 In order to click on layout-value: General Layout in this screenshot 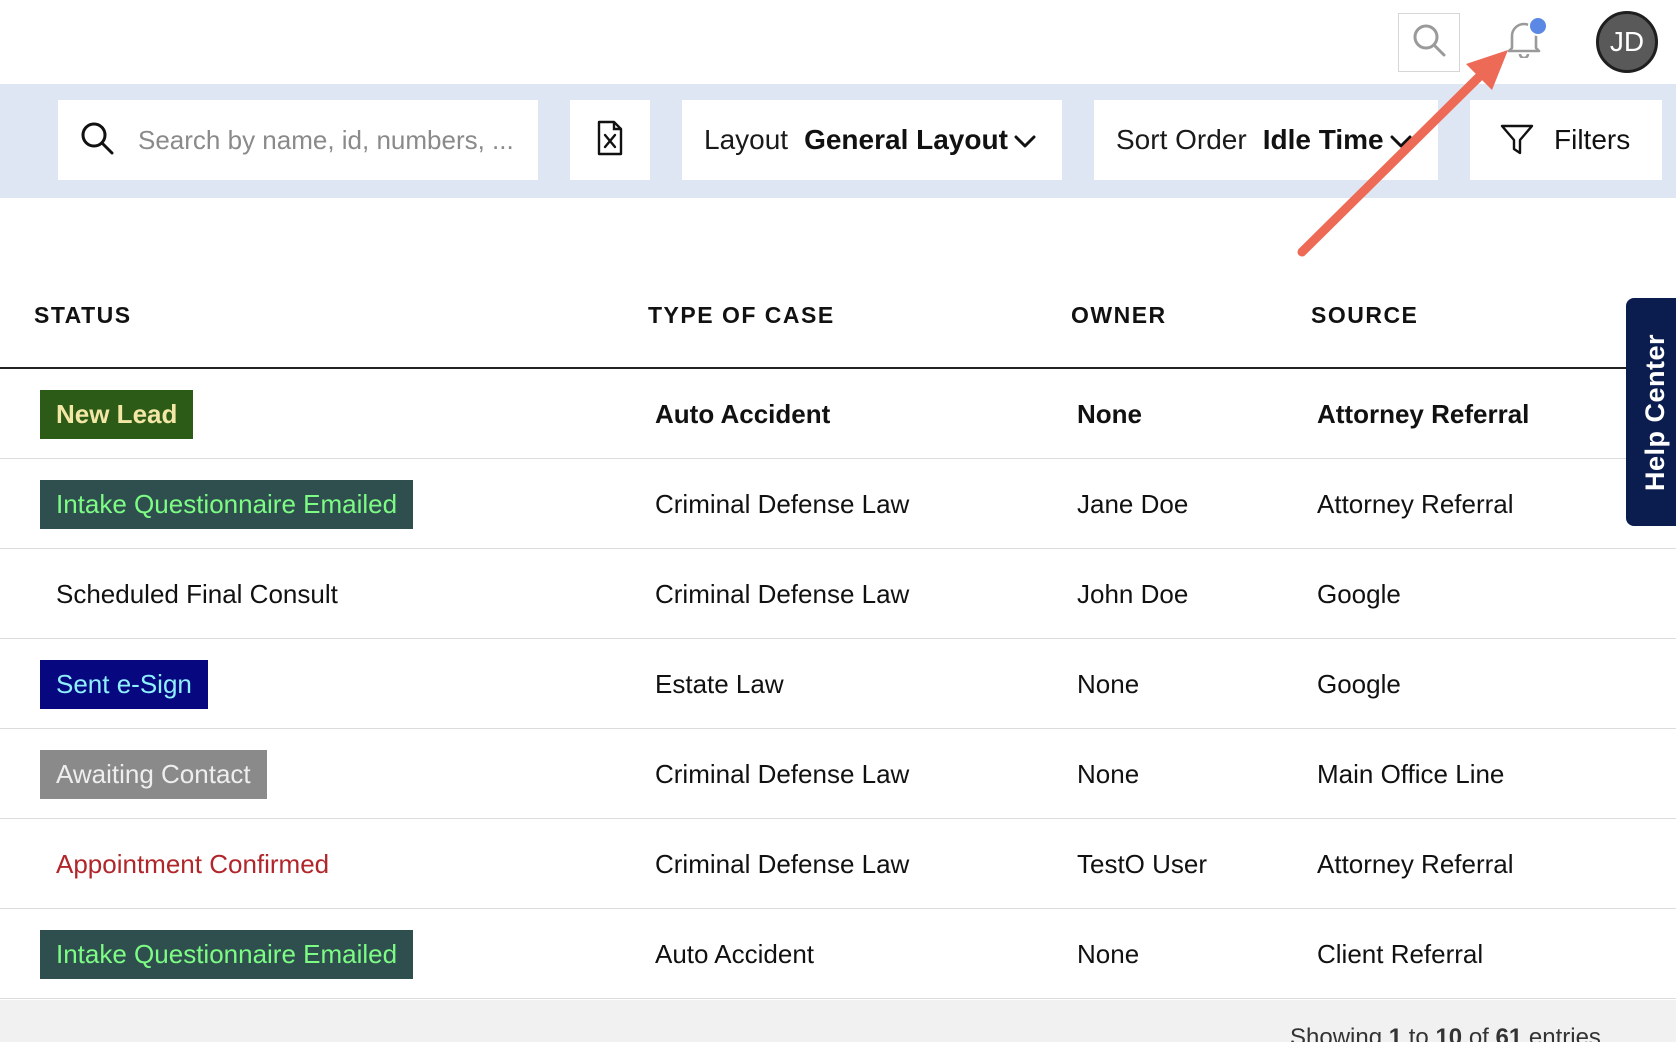, I will do `click(906, 139)`.